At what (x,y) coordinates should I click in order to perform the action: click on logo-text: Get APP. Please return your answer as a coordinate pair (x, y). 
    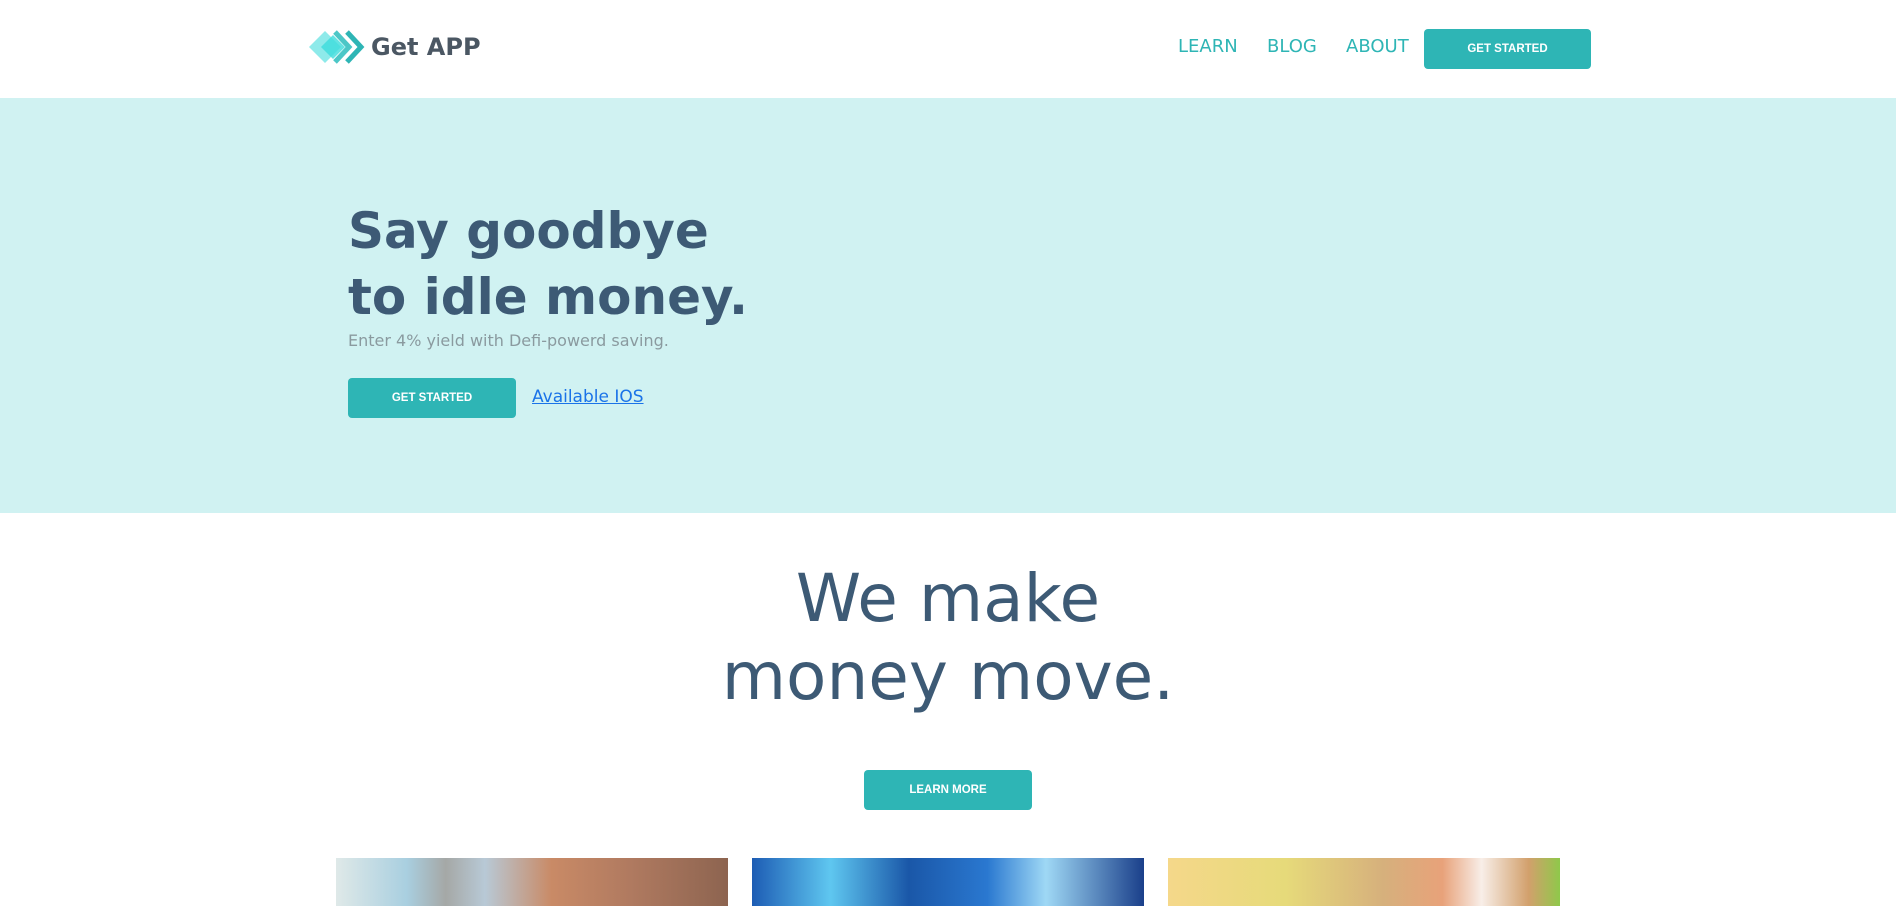
    Looking at the image, I should click on (426, 47).